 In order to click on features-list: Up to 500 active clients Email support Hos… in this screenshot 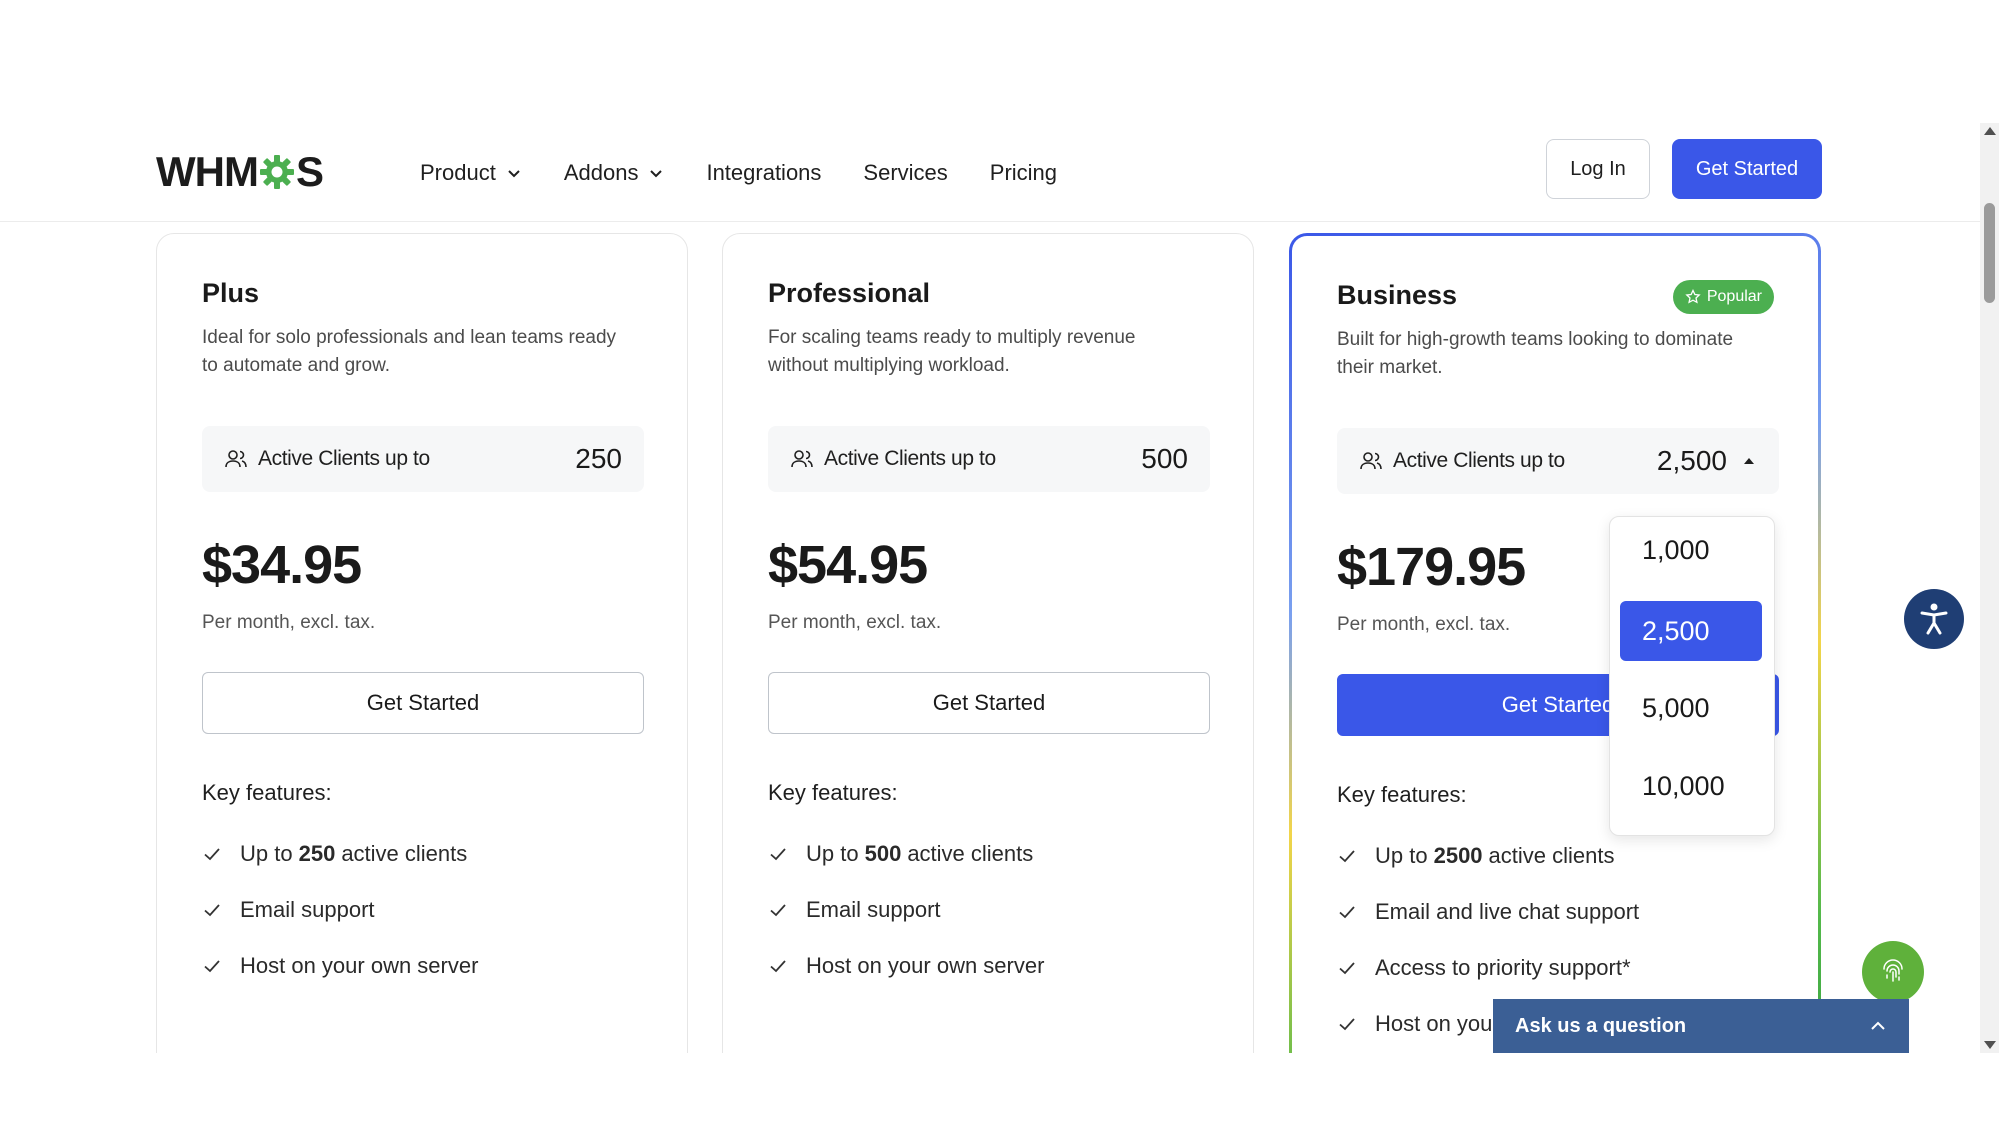, I will do `click(906, 910)`.